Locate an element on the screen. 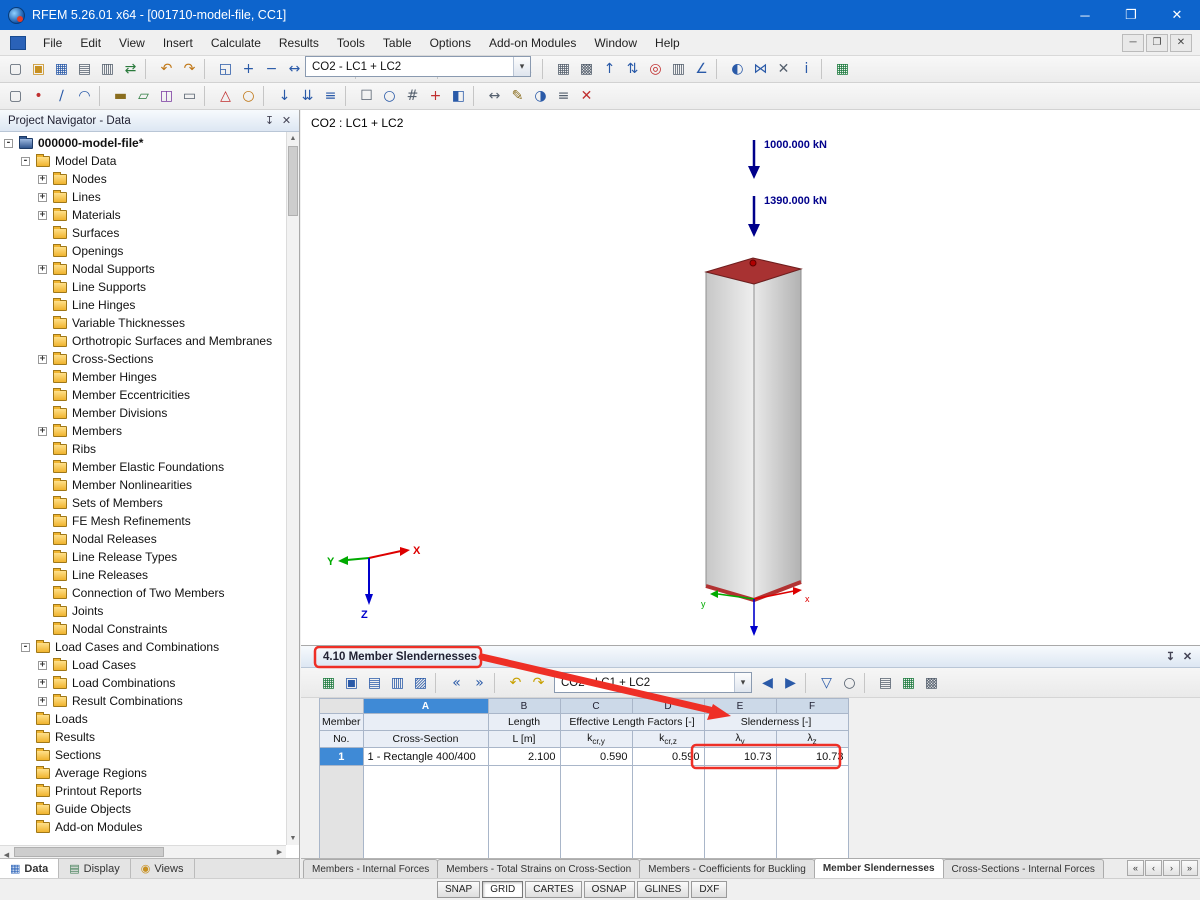 The image size is (1200, 900). excel-export-icon: ▦ is located at coordinates (908, 683).